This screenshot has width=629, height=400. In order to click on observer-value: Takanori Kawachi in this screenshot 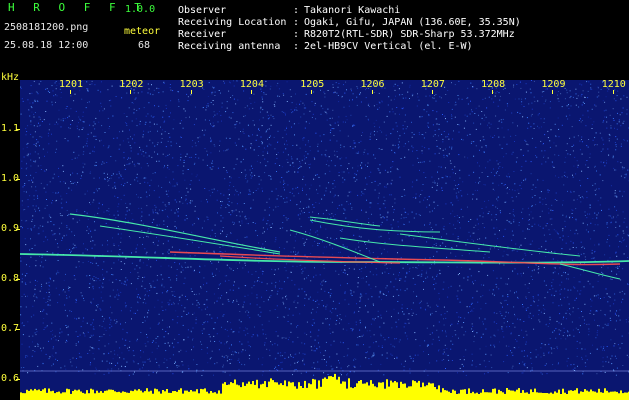, I will do `click(352, 10)`.